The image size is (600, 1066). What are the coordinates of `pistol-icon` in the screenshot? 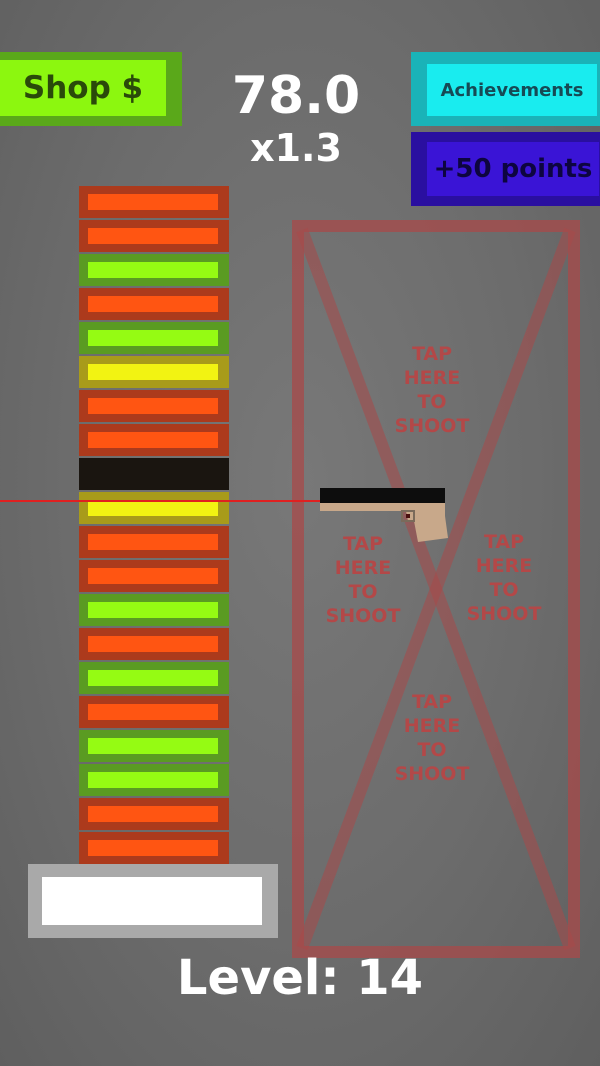 It's located at (384, 515).